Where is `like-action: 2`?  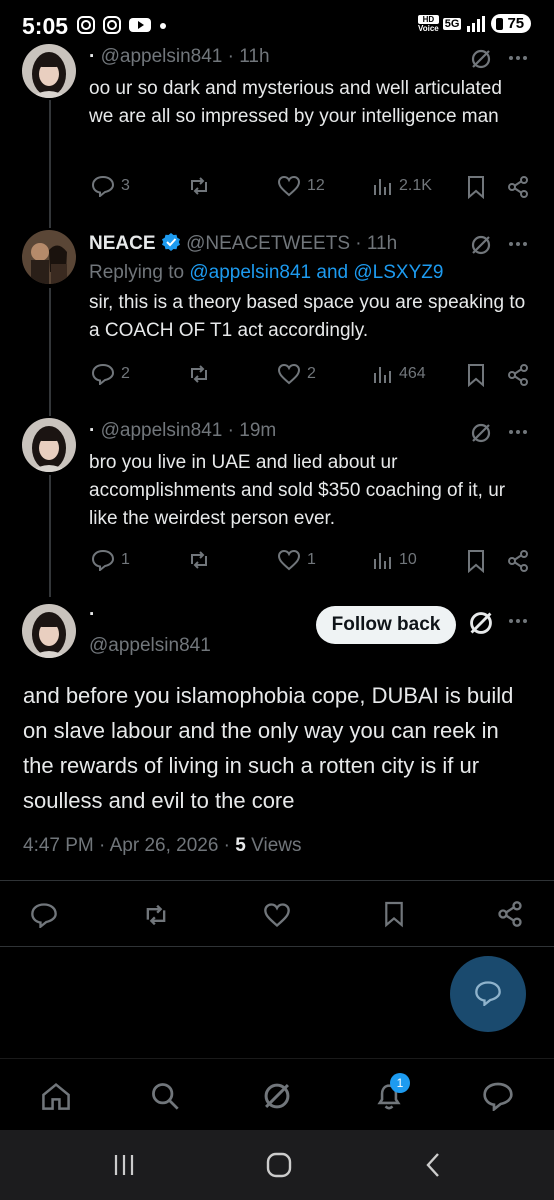 like-action: 2 is located at coordinates (296, 374).